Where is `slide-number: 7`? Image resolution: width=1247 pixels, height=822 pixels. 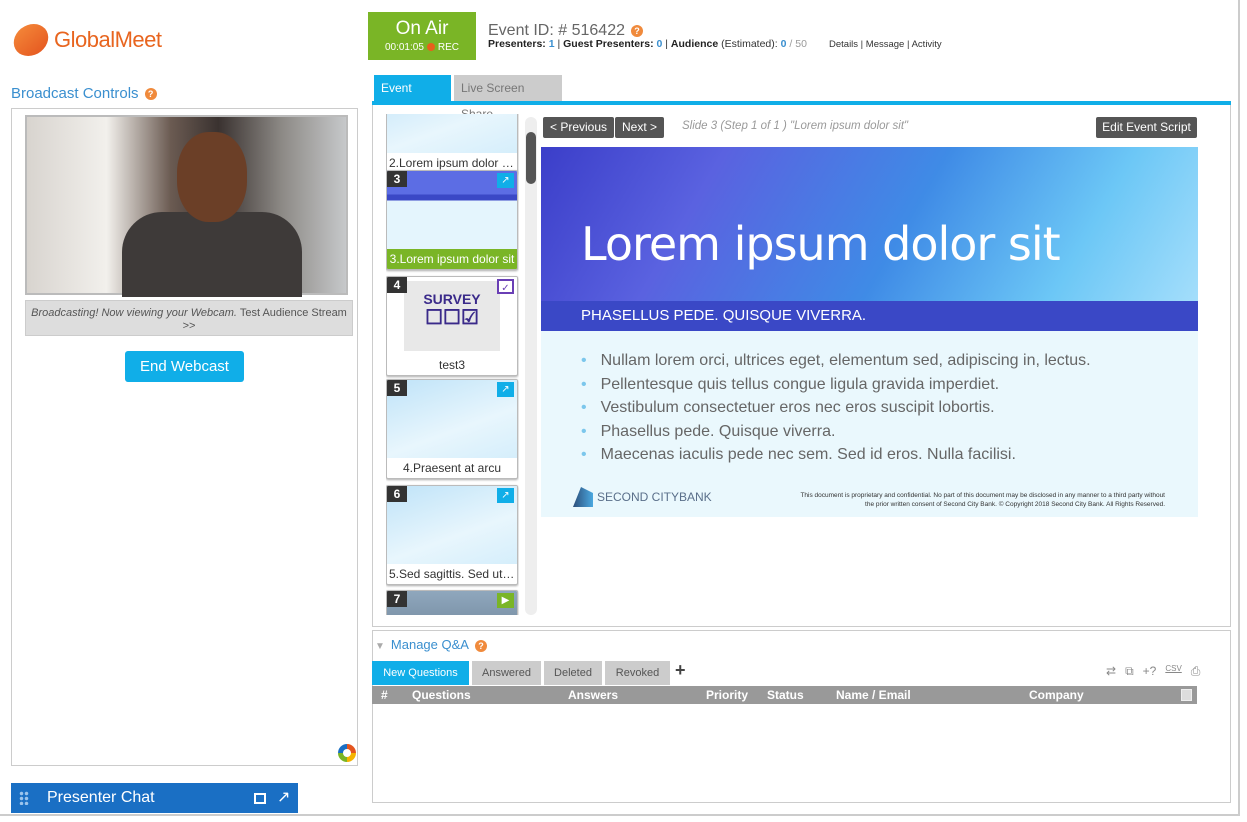 slide-number: 7 is located at coordinates (397, 599).